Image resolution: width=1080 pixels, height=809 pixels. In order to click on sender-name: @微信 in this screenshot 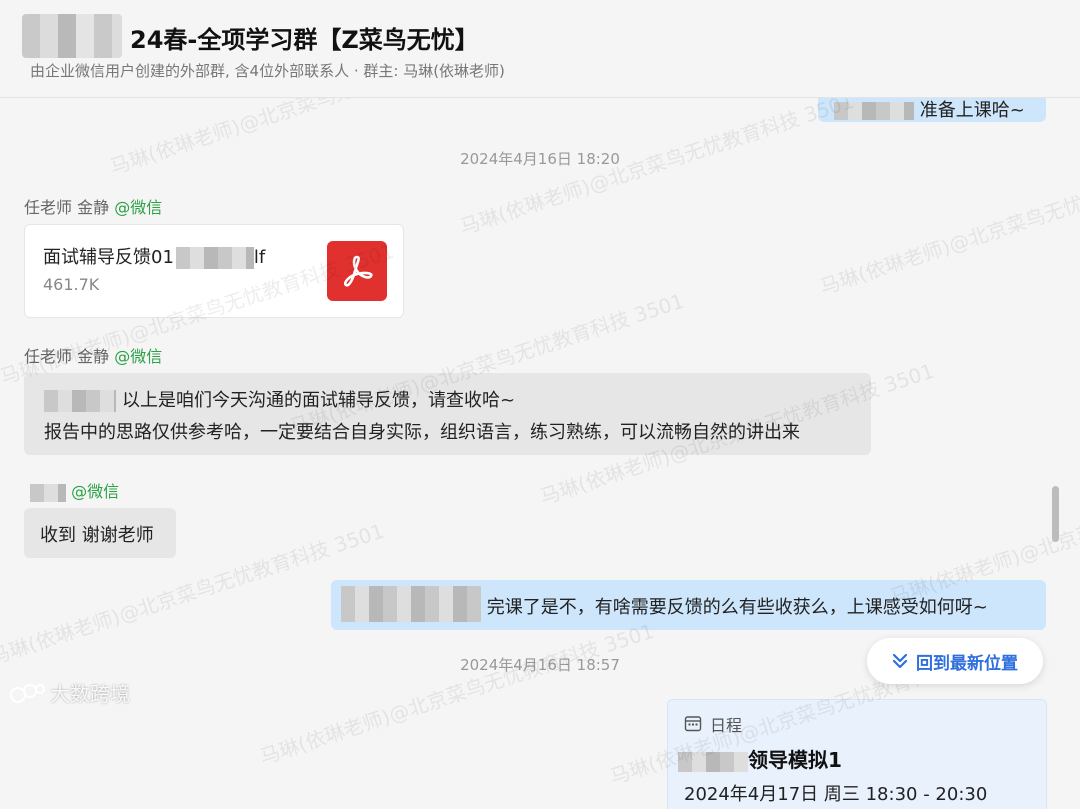, I will do `click(74, 490)`.